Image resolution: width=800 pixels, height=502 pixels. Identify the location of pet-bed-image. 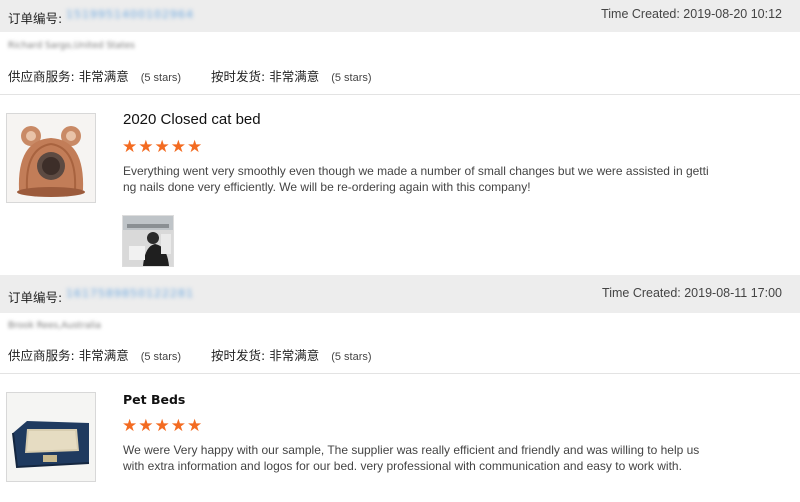
(51, 437).